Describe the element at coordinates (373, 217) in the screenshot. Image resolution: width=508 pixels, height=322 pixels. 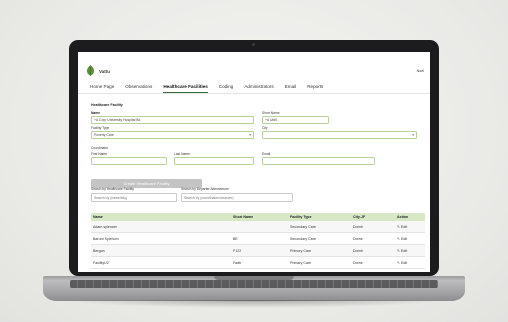
I see `column-header-city: City-JF` at that location.